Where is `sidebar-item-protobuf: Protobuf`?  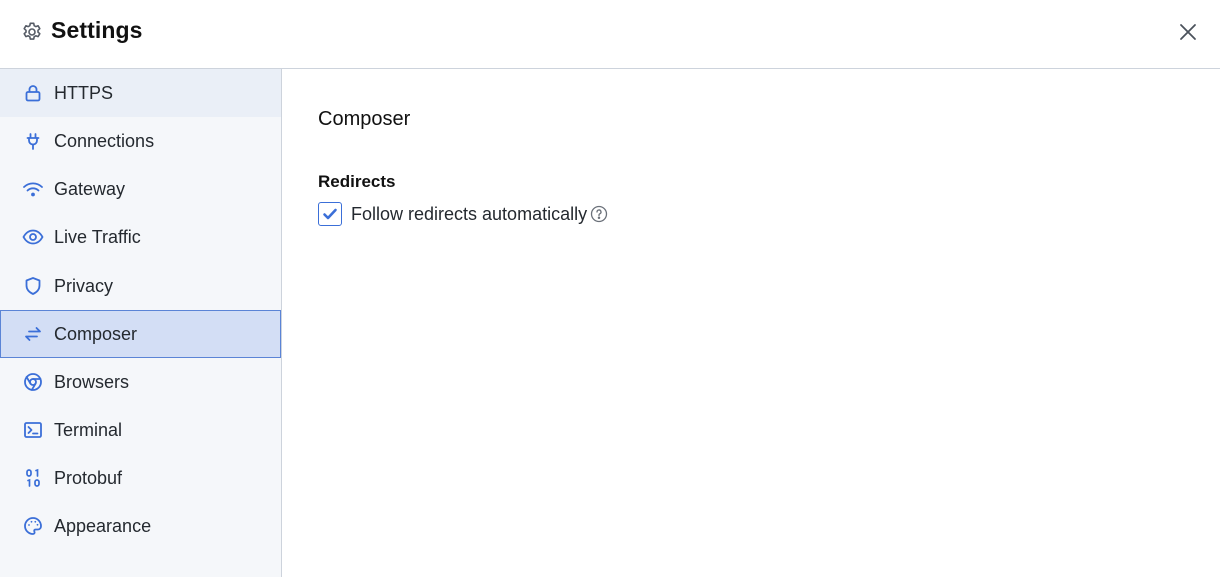 sidebar-item-protobuf: Protobuf is located at coordinates (140, 478).